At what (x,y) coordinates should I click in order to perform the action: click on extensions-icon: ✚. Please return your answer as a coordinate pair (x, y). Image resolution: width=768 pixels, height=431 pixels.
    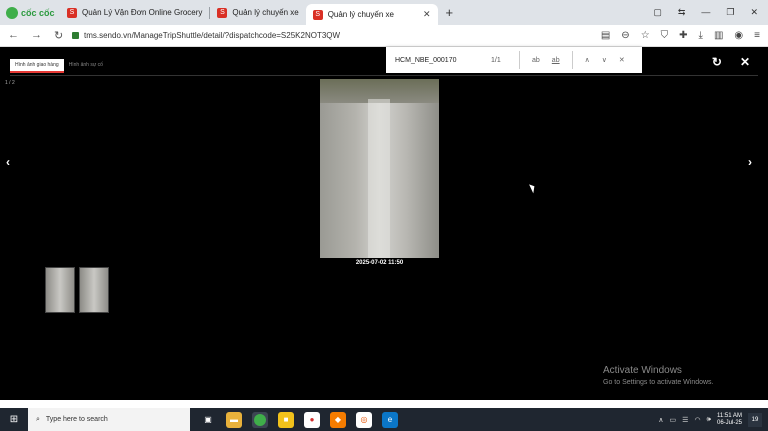
    Looking at the image, I should click on (683, 35).